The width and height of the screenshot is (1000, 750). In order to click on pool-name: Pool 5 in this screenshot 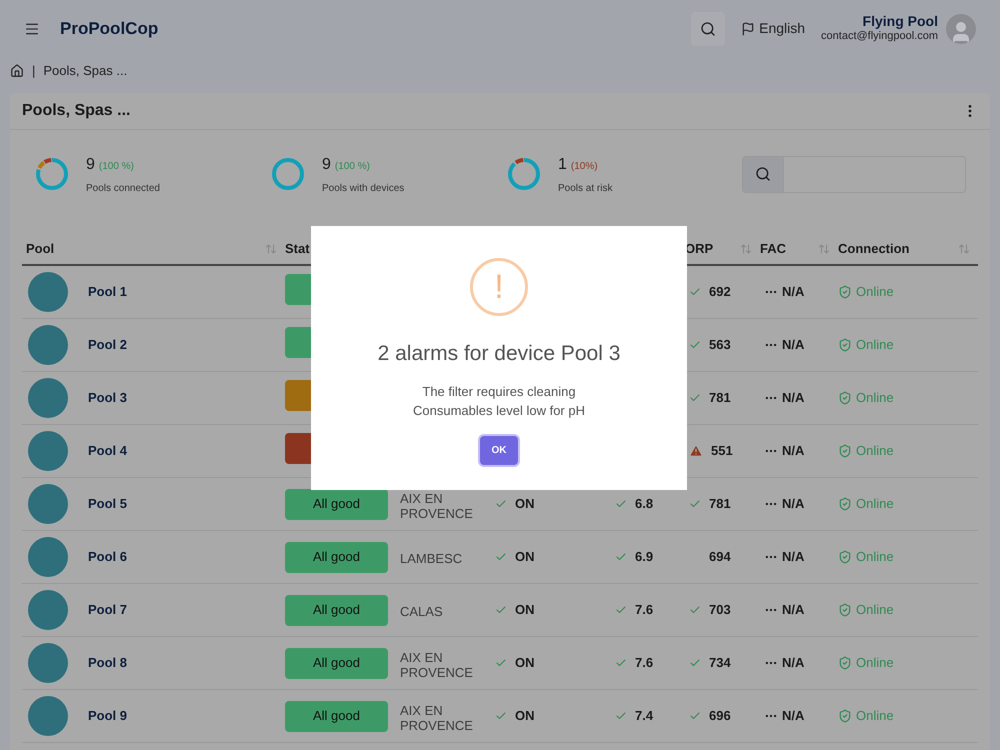, I will do `click(108, 504)`.